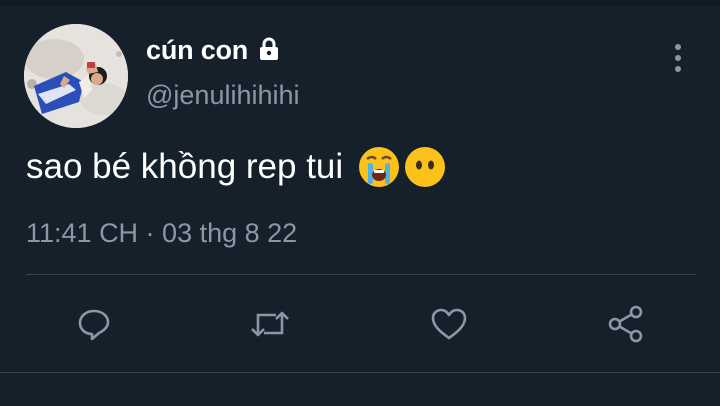 The image size is (720, 406). Describe the element at coordinates (678, 58) in the screenshot. I see `more-options-icon` at that location.